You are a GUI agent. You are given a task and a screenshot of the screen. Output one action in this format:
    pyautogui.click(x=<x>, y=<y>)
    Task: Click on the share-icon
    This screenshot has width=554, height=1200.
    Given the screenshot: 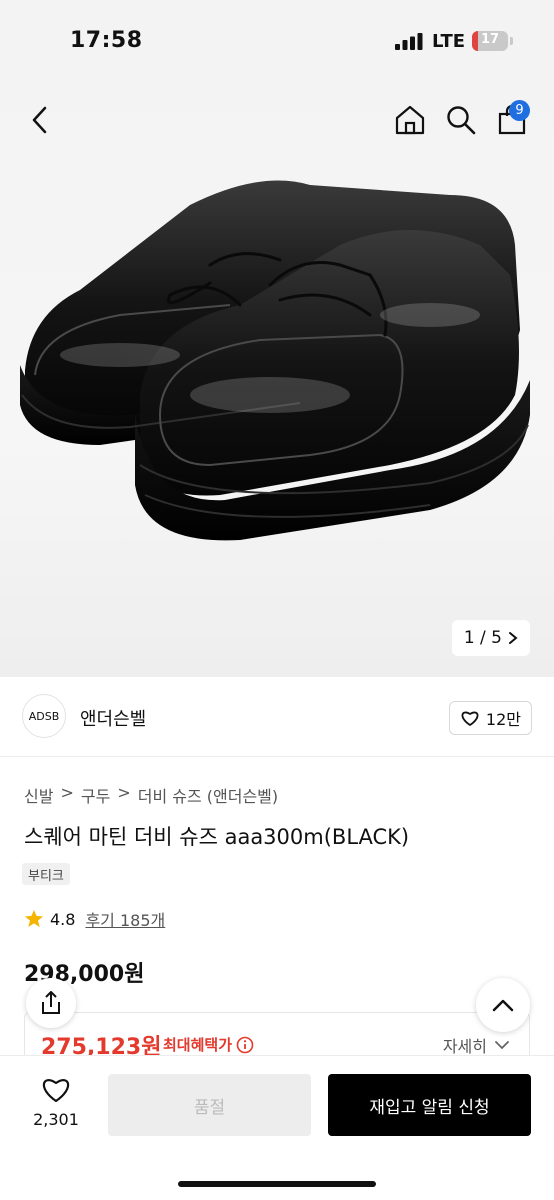 What is the action you would take?
    pyautogui.click(x=51, y=1002)
    